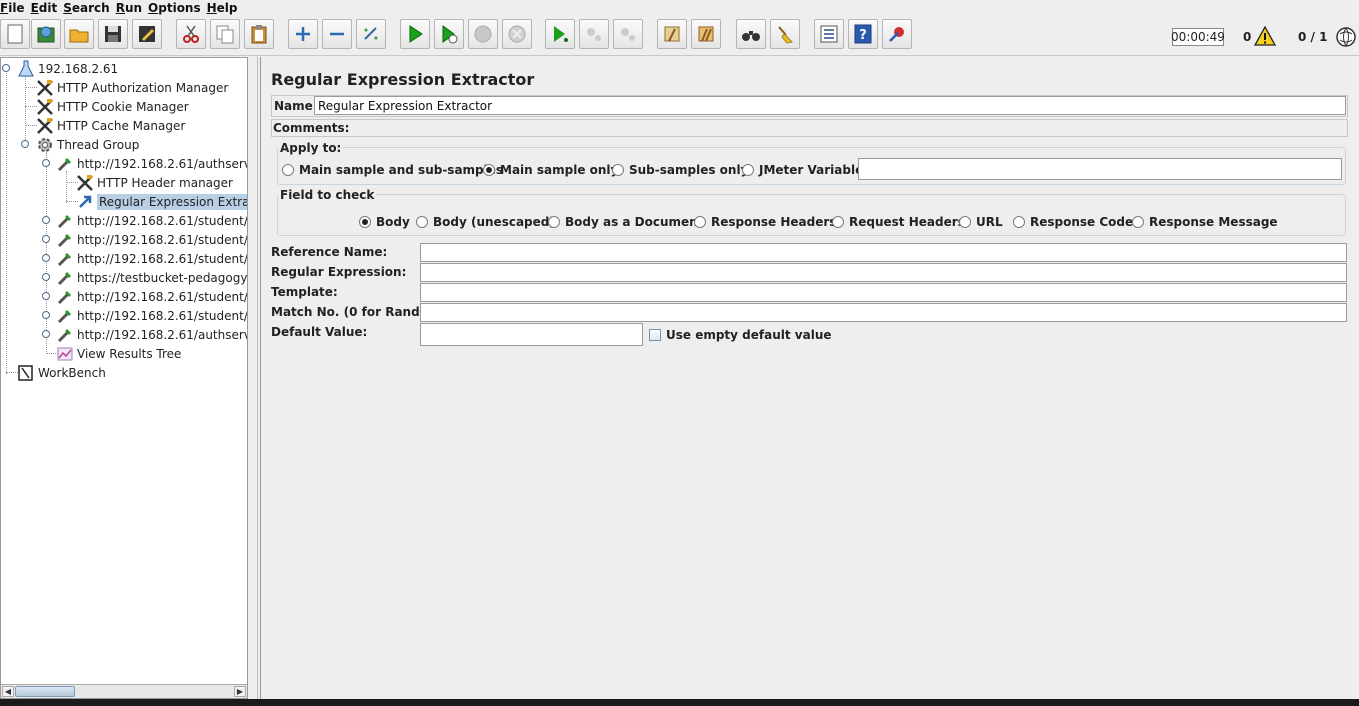  Describe the element at coordinates (151, 163) in the screenshot. I see `tree-item-sampler-authserver: http://192.168.2.61/authserver/o` at that location.